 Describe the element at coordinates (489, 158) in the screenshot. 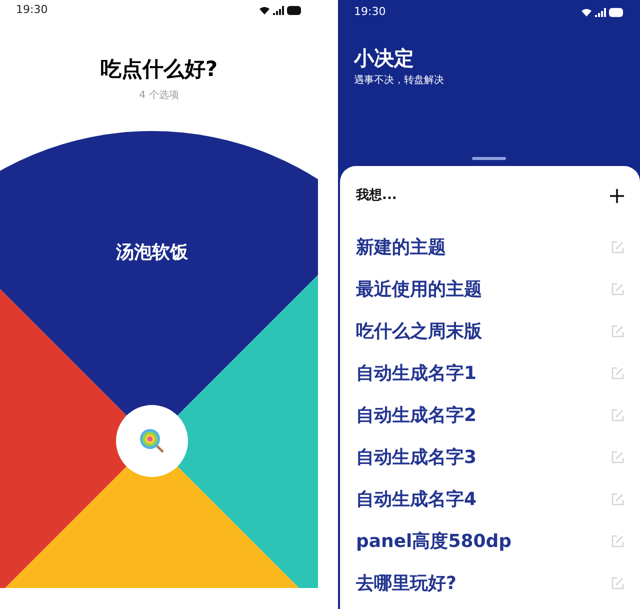

I see `drag-handle` at that location.